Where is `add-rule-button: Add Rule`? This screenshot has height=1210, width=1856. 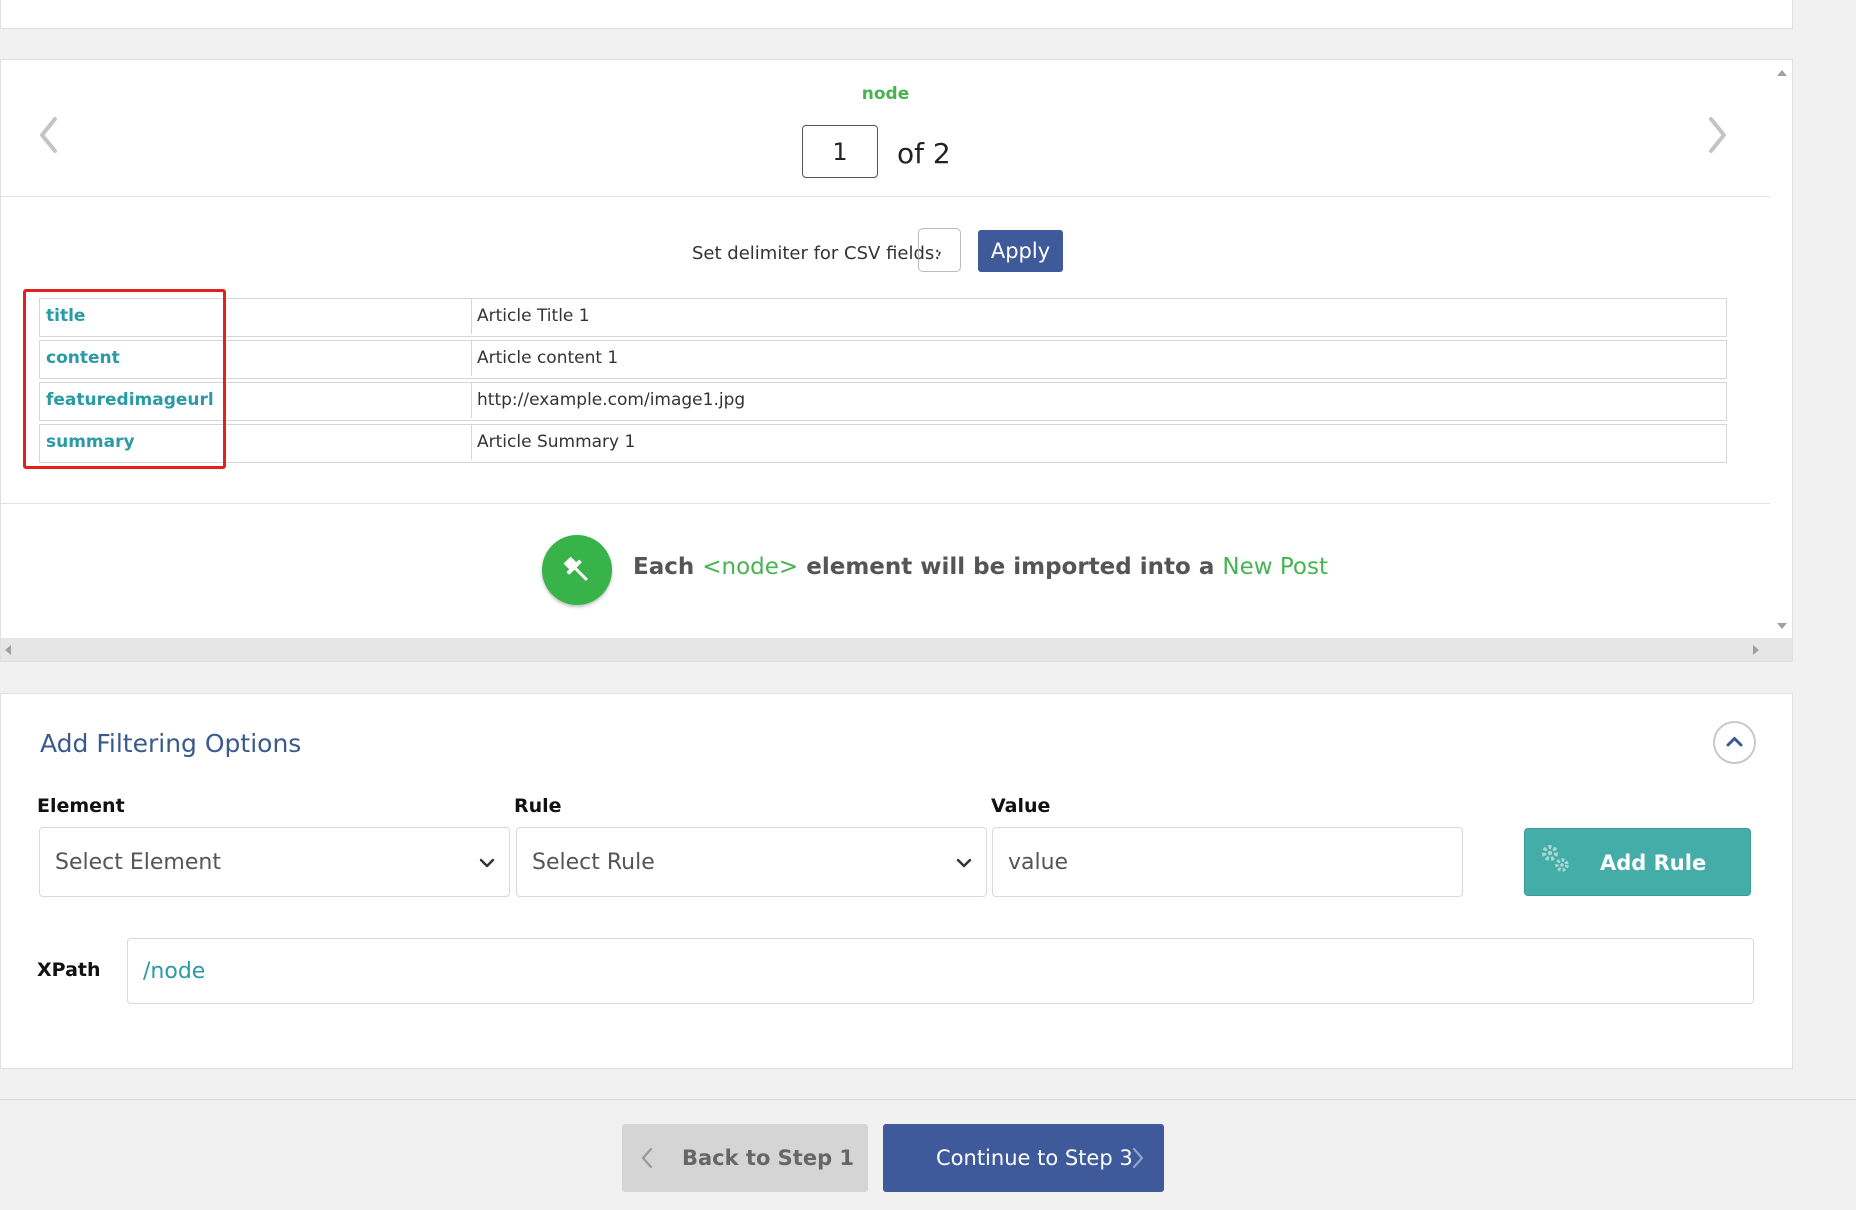
add-rule-button: Add Rule is located at coordinates (1637, 862).